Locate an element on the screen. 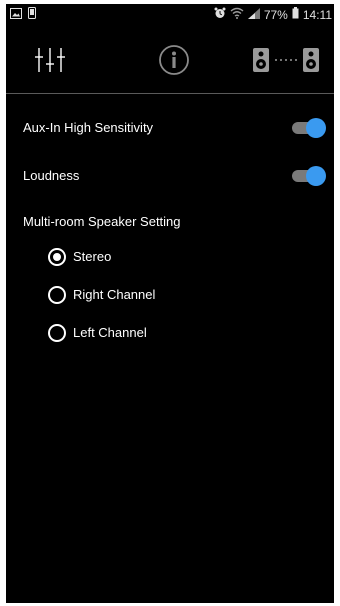  speaker-pair-icon is located at coordinates (286, 62).